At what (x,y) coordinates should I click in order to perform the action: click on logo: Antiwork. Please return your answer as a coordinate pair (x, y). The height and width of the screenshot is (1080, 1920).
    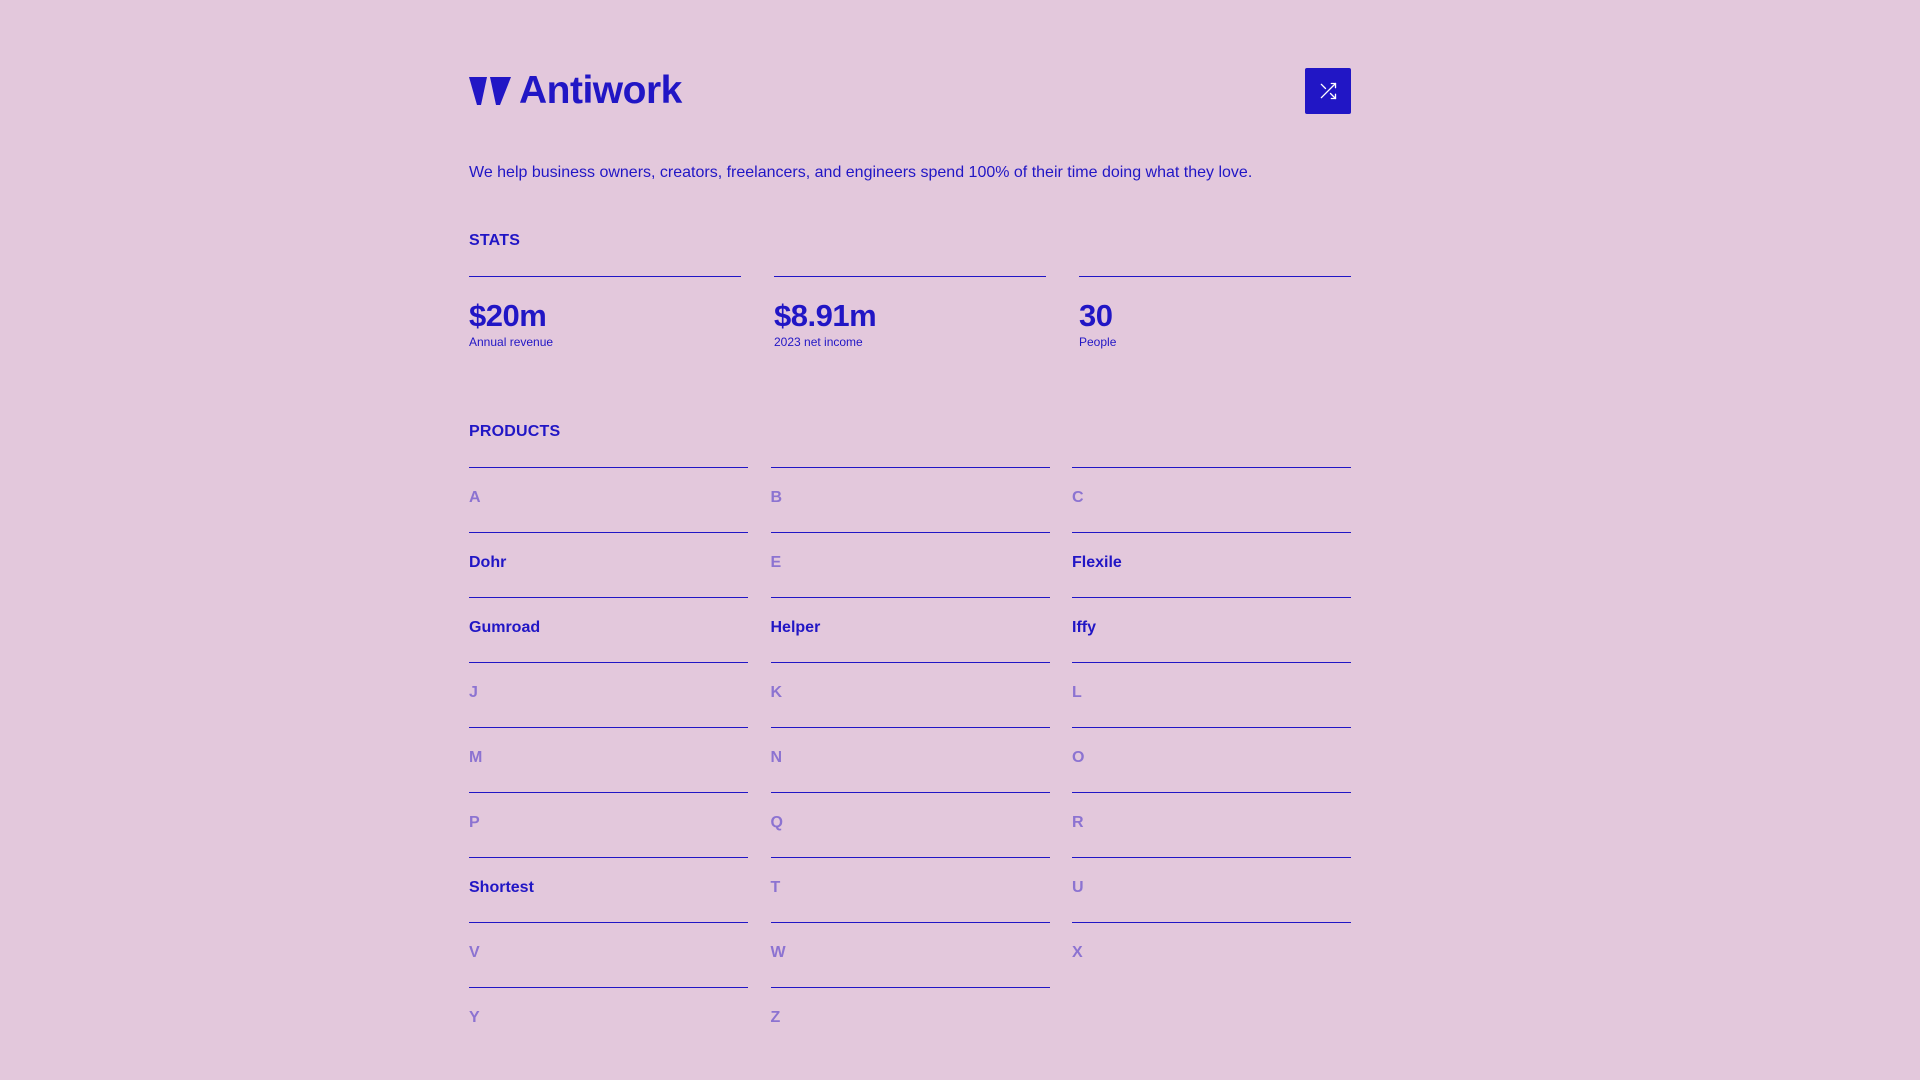
    Looking at the image, I should click on (575, 91).